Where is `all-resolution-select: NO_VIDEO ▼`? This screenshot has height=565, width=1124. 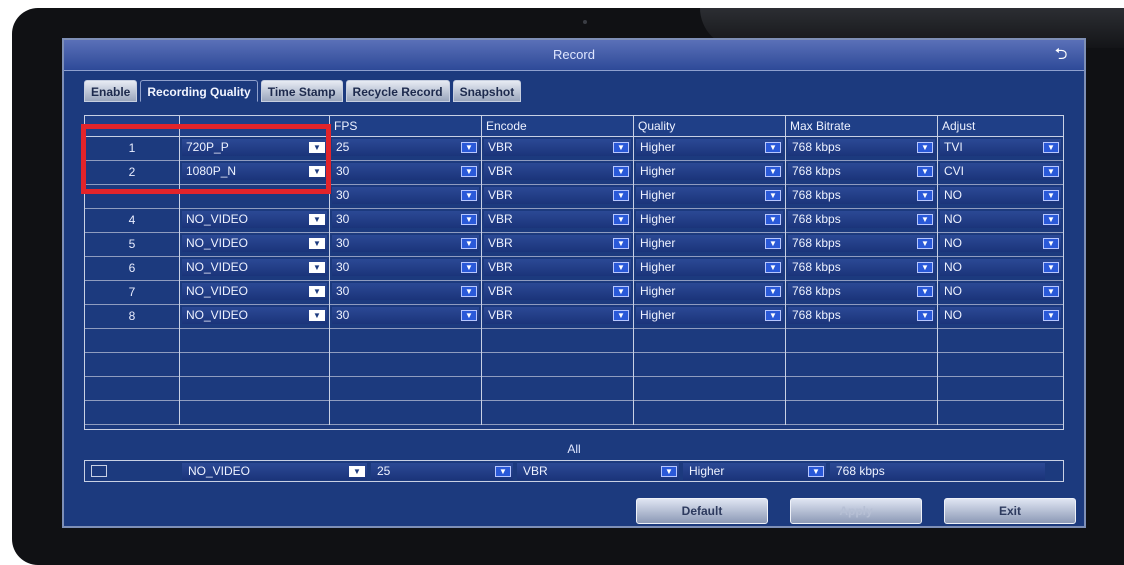 all-resolution-select: NO_VIDEO ▼ is located at coordinates (274, 471).